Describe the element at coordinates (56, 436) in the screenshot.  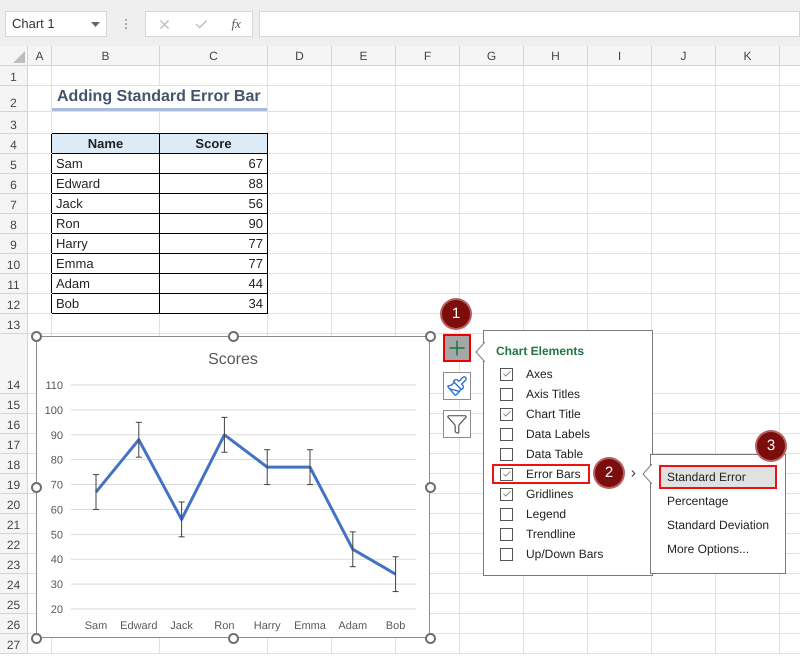
I see `axis-label: 90` at that location.